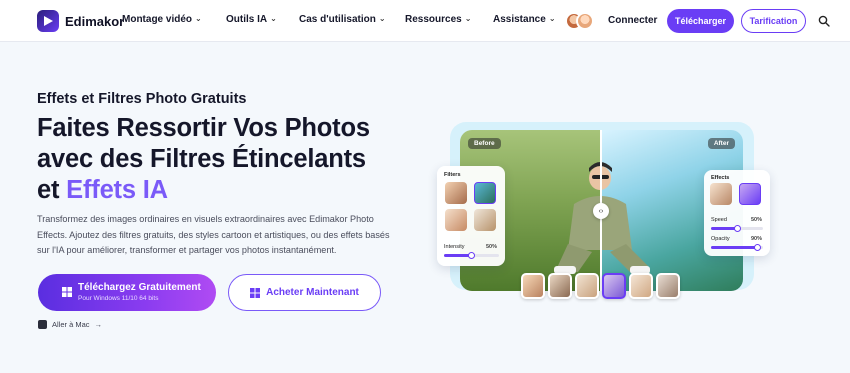 The width and height of the screenshot is (850, 373). I want to click on hero-eyebrow: Effets et Filtres Photo Gratuits, so click(142, 99).